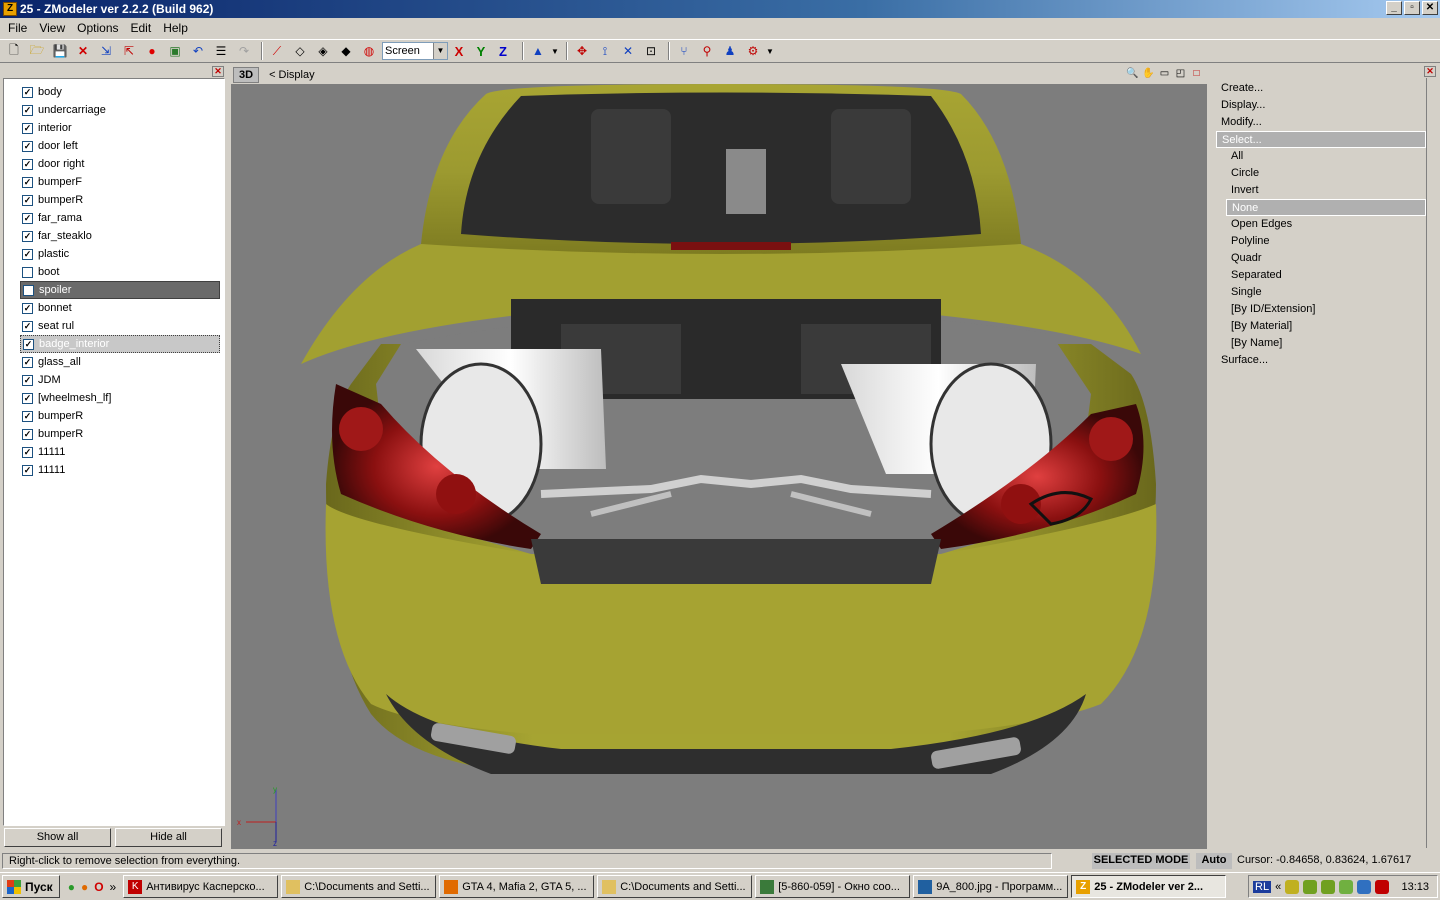  What do you see at coordinates (114, 326) in the screenshot?
I see `object-list-item: ✓ seat rul` at bounding box center [114, 326].